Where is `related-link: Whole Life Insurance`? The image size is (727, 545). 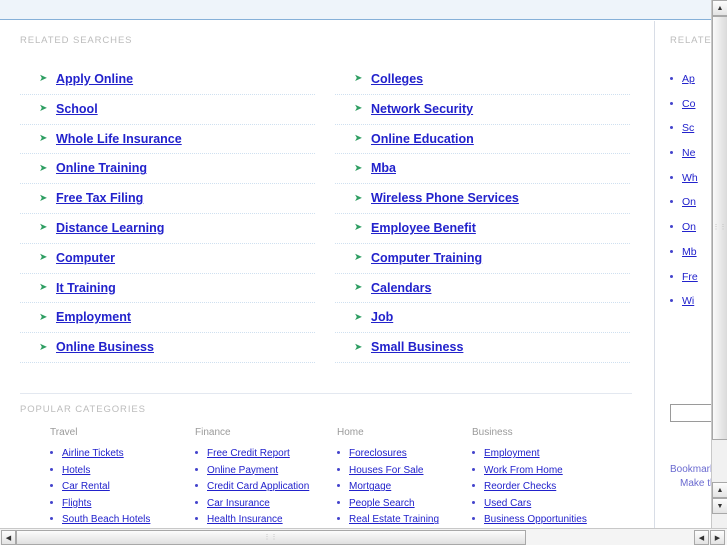
related-link: Whole Life Insurance is located at coordinates (119, 139).